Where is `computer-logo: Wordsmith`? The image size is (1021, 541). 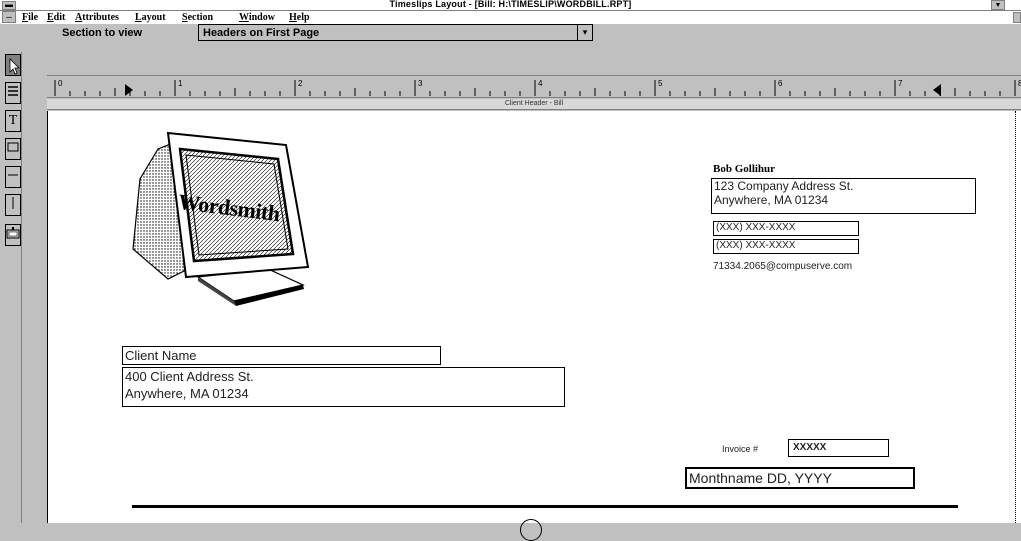 computer-logo: Wordsmith is located at coordinates (223, 215).